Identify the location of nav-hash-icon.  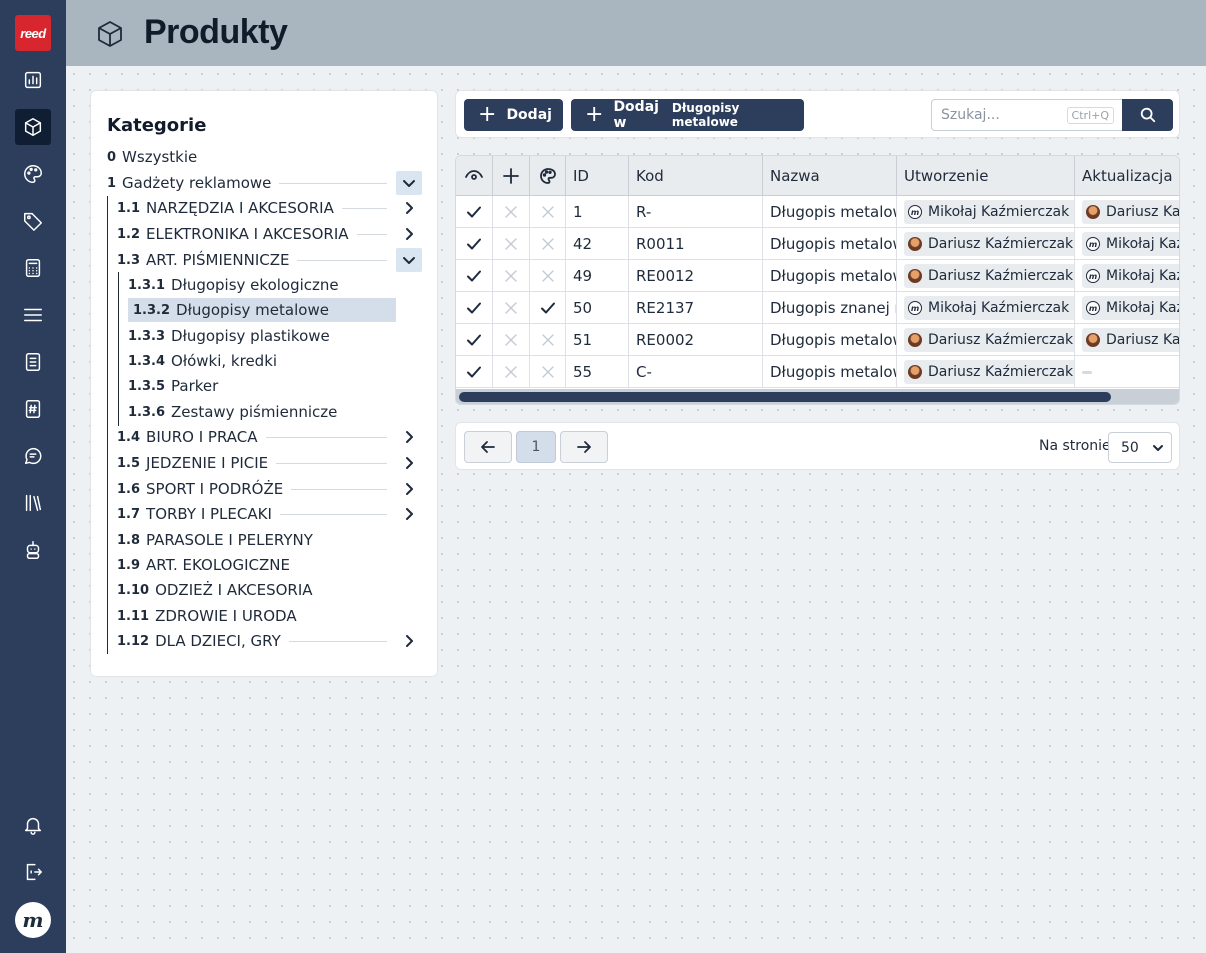
(33, 409).